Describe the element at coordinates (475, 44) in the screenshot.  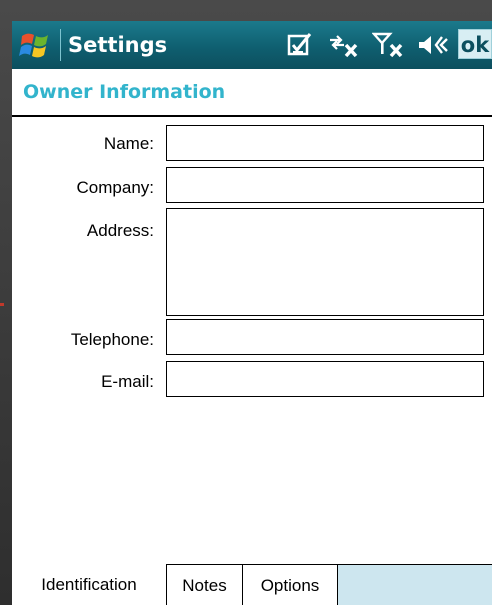
I see `ok-button: ok` at that location.